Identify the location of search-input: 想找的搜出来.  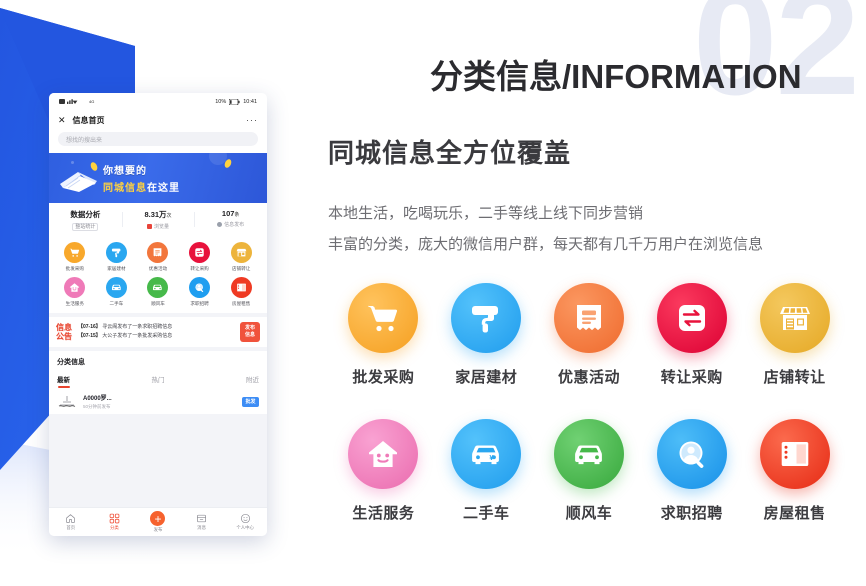
(158, 139).